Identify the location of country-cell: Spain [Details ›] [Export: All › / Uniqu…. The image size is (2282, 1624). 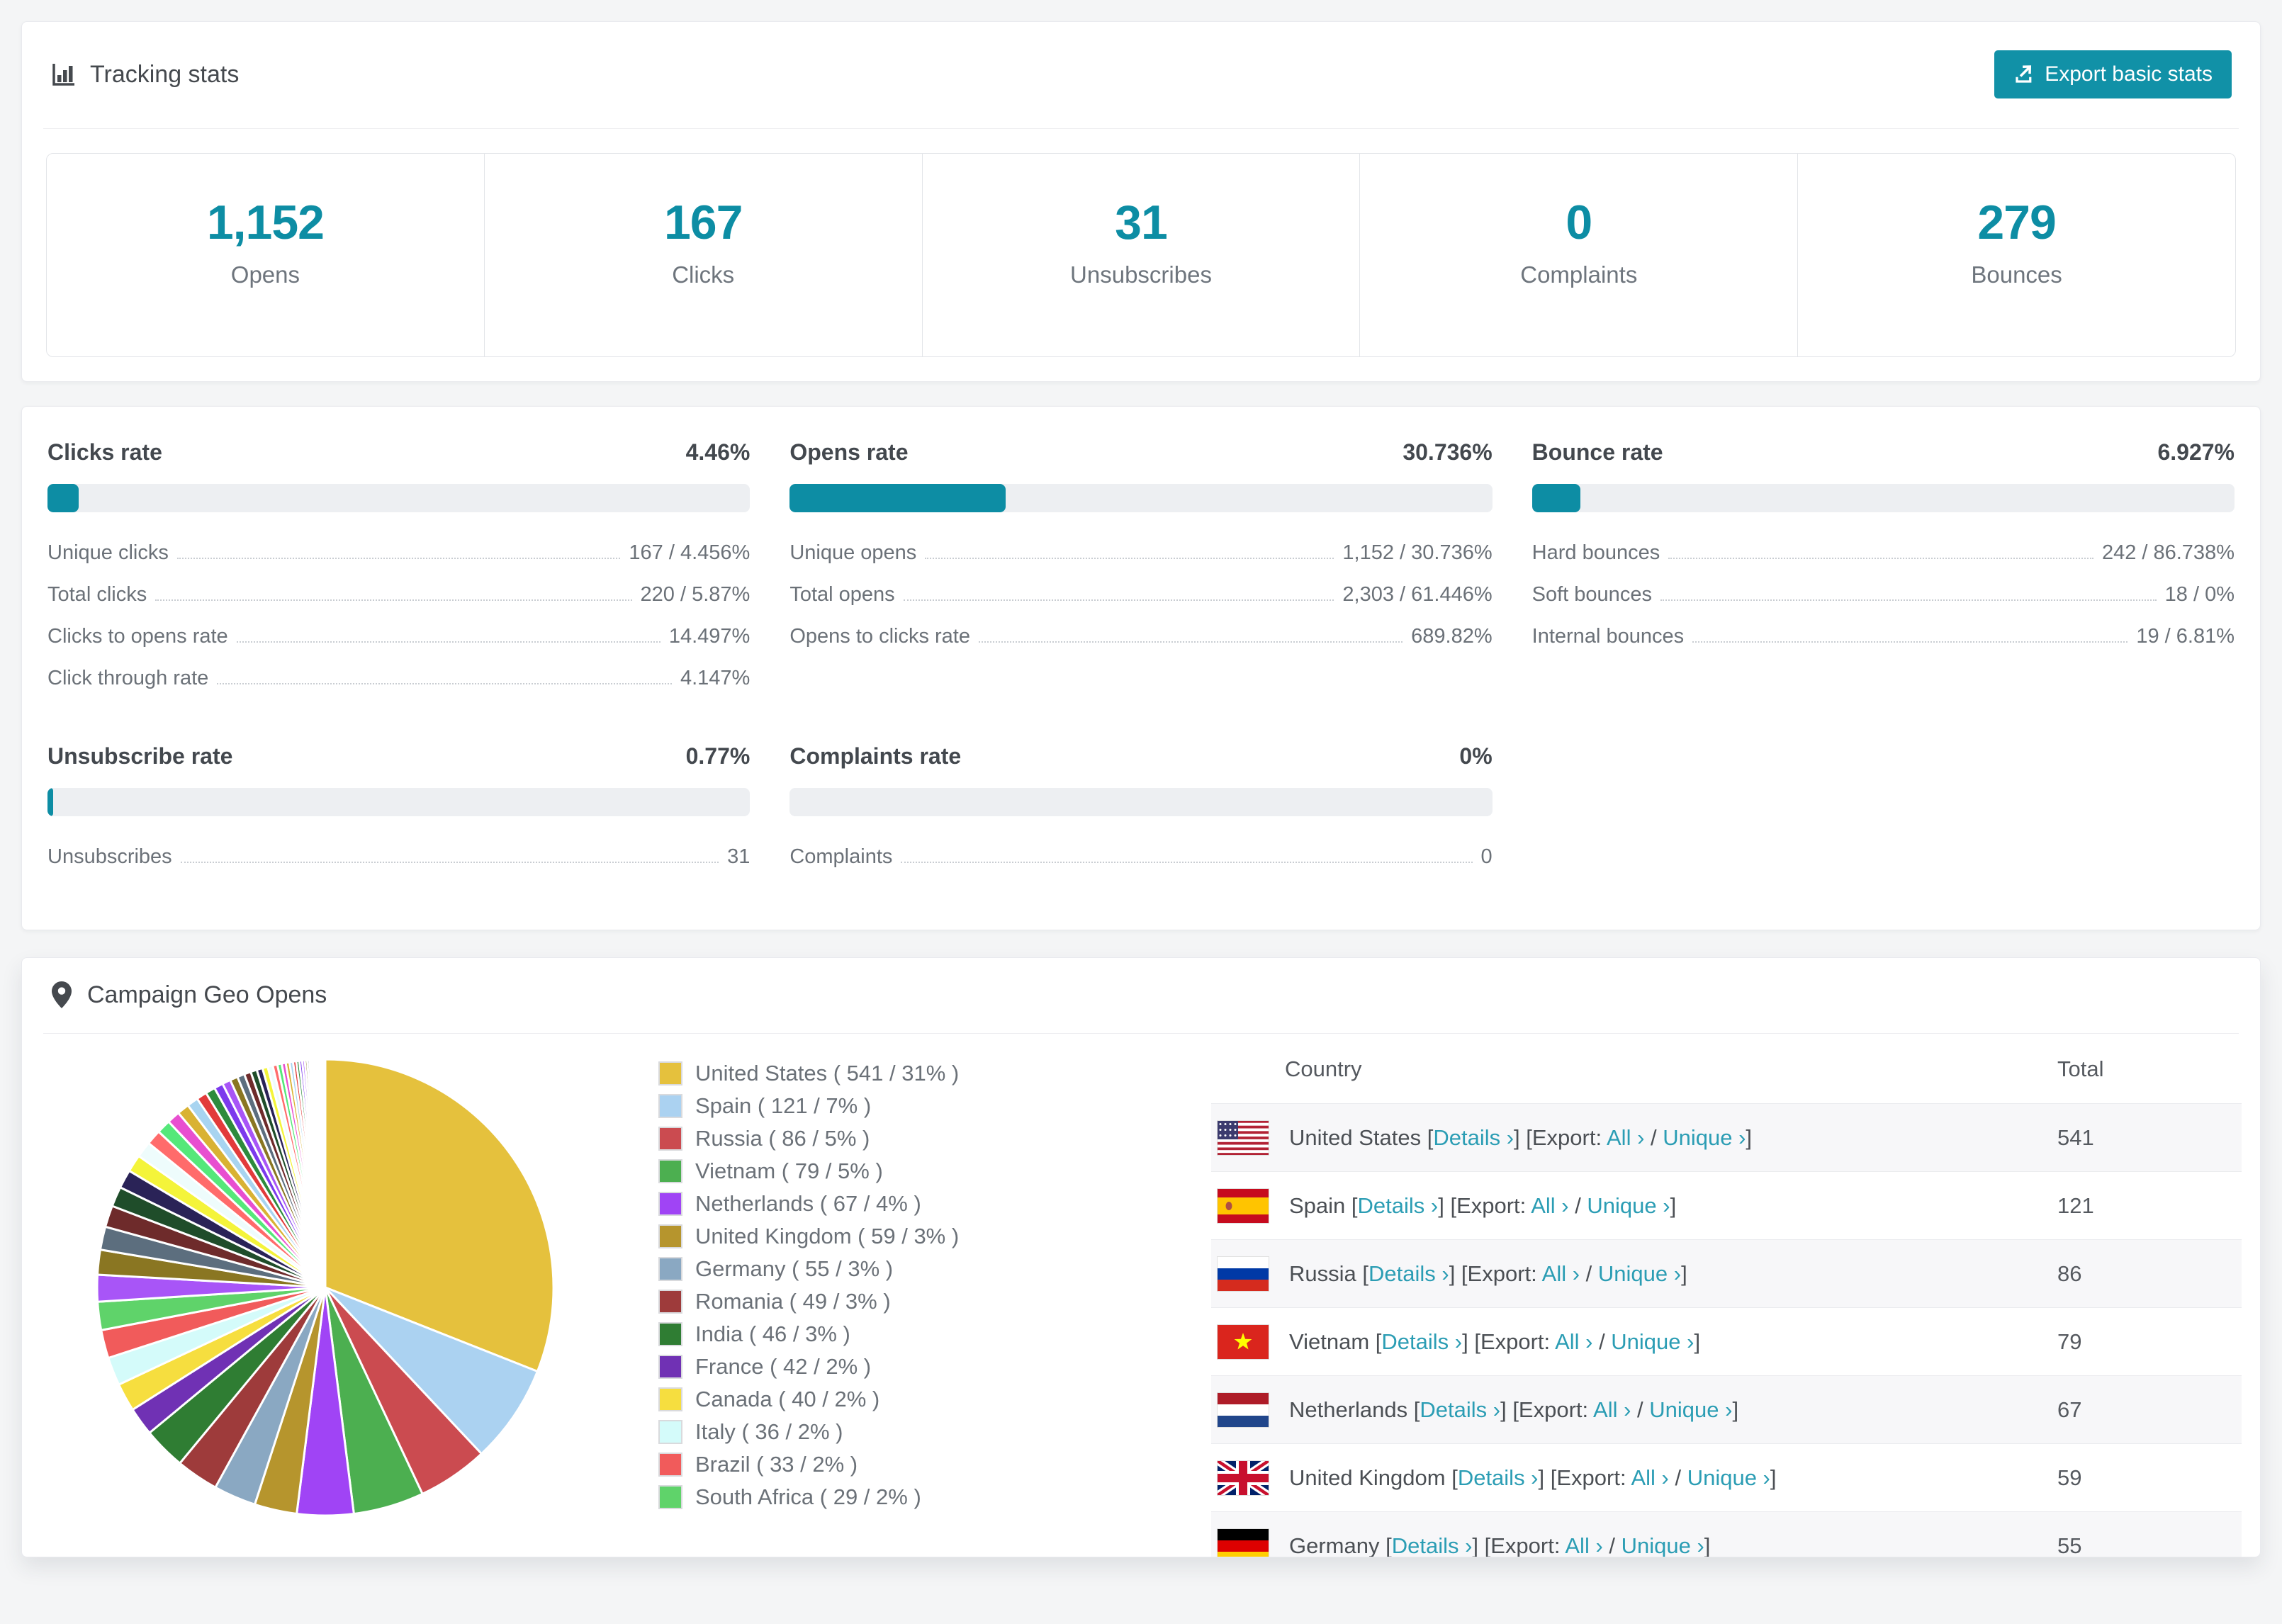
(1483, 1206).